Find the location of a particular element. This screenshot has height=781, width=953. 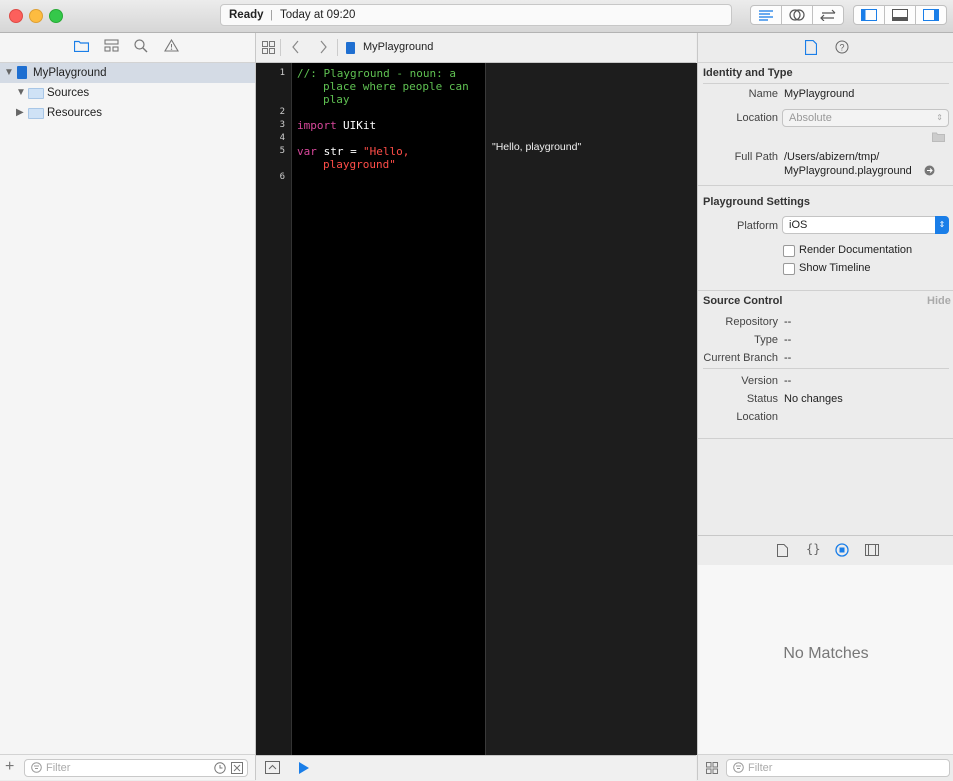

code-string: playground" is located at coordinates (359, 164).